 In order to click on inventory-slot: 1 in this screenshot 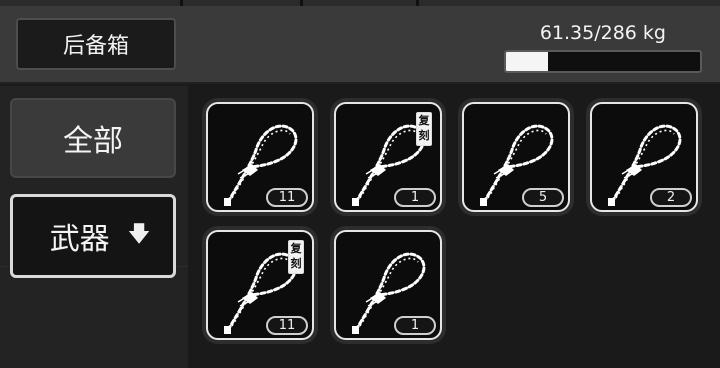, I will do `click(388, 285)`.